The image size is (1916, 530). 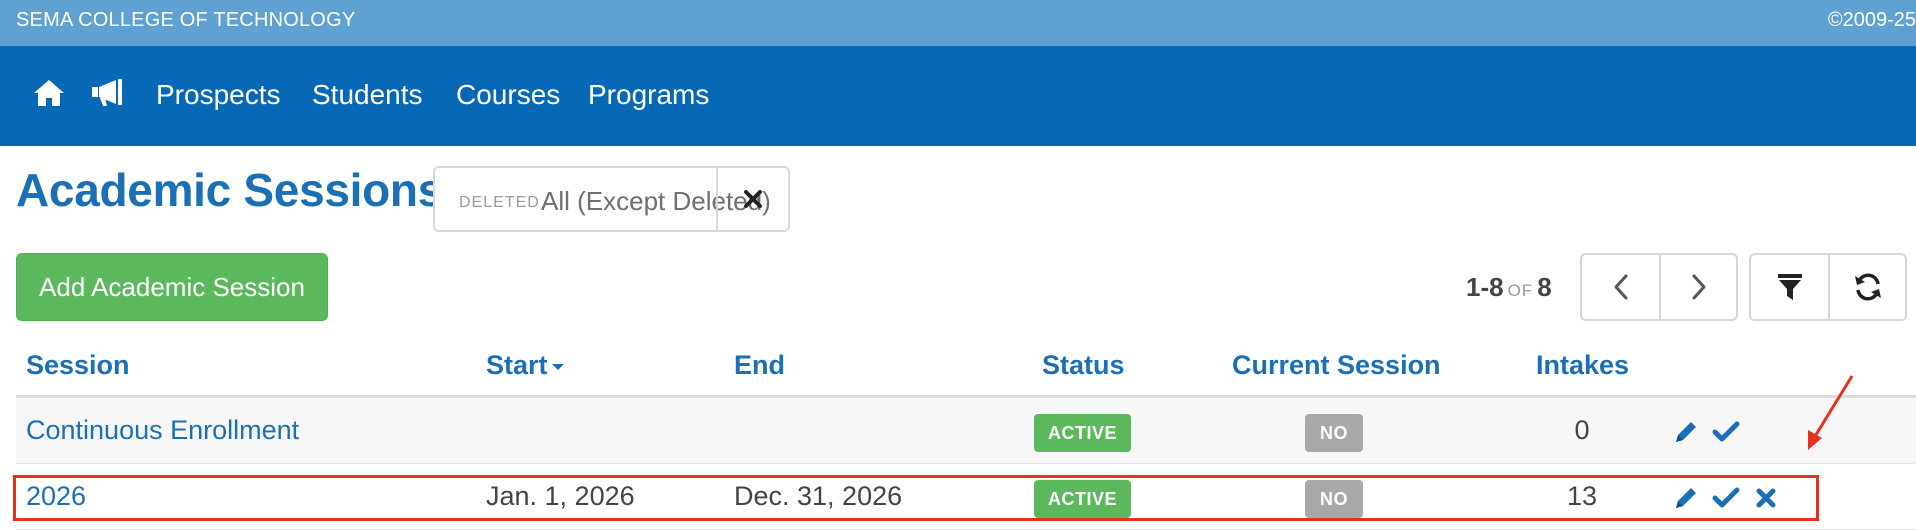 I want to click on chevron-left-icon, so click(x=1620, y=287).